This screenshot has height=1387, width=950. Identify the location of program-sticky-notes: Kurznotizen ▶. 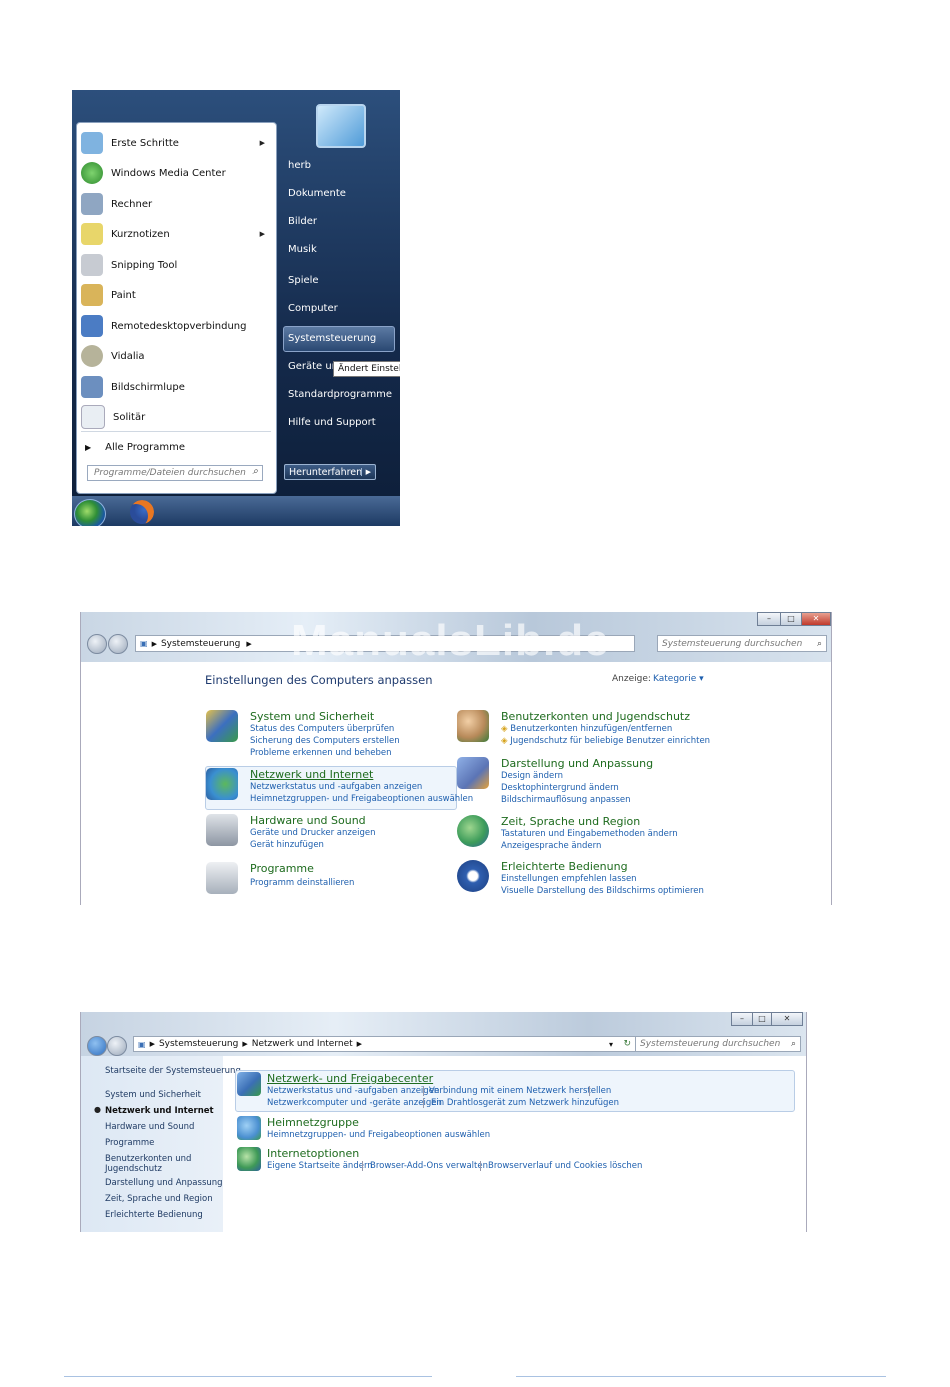
(176, 234).